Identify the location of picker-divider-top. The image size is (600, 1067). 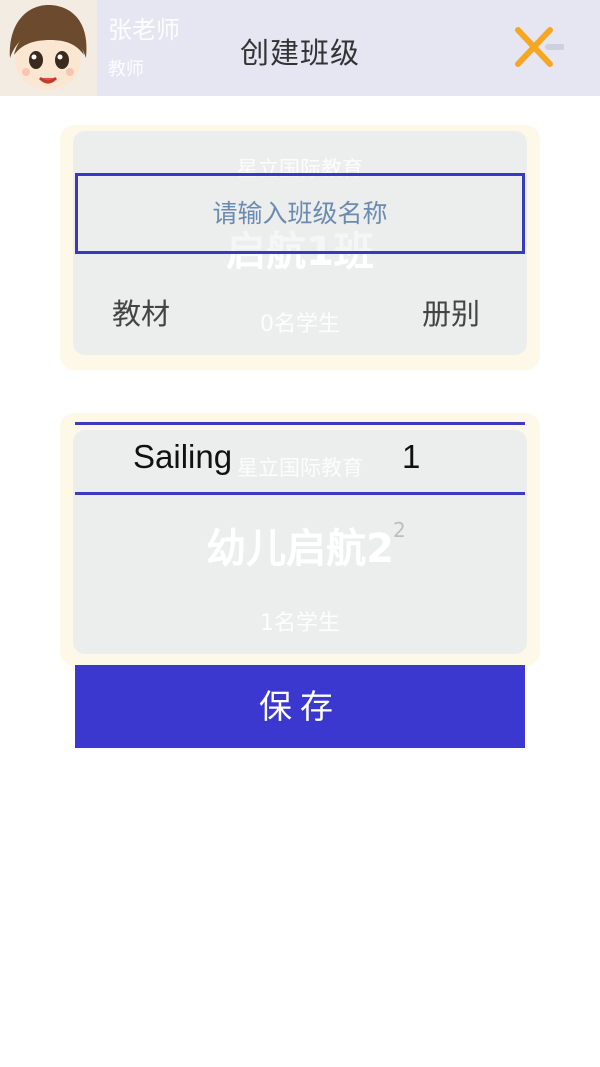
(300, 423).